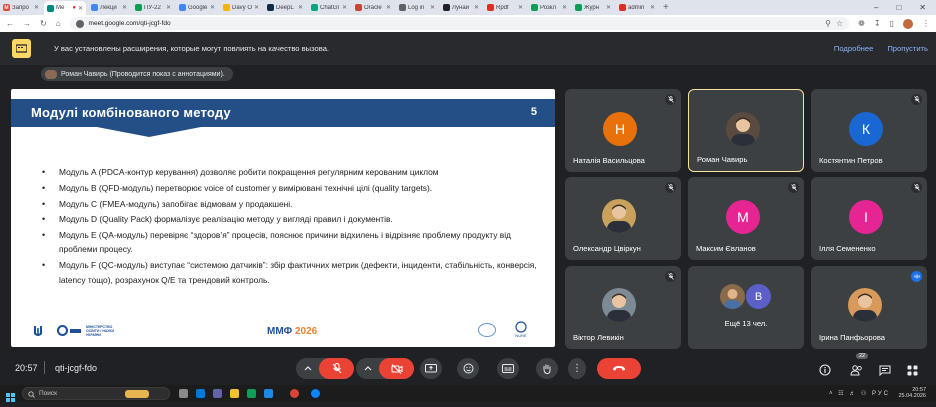  I want to click on browser-tab: Log in ✕, so click(417, 7).